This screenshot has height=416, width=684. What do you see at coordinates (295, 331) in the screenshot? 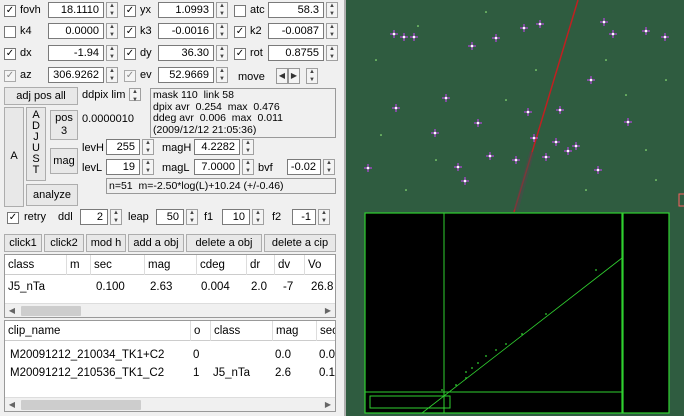
I see `col-clip-mag: mag` at bounding box center [295, 331].